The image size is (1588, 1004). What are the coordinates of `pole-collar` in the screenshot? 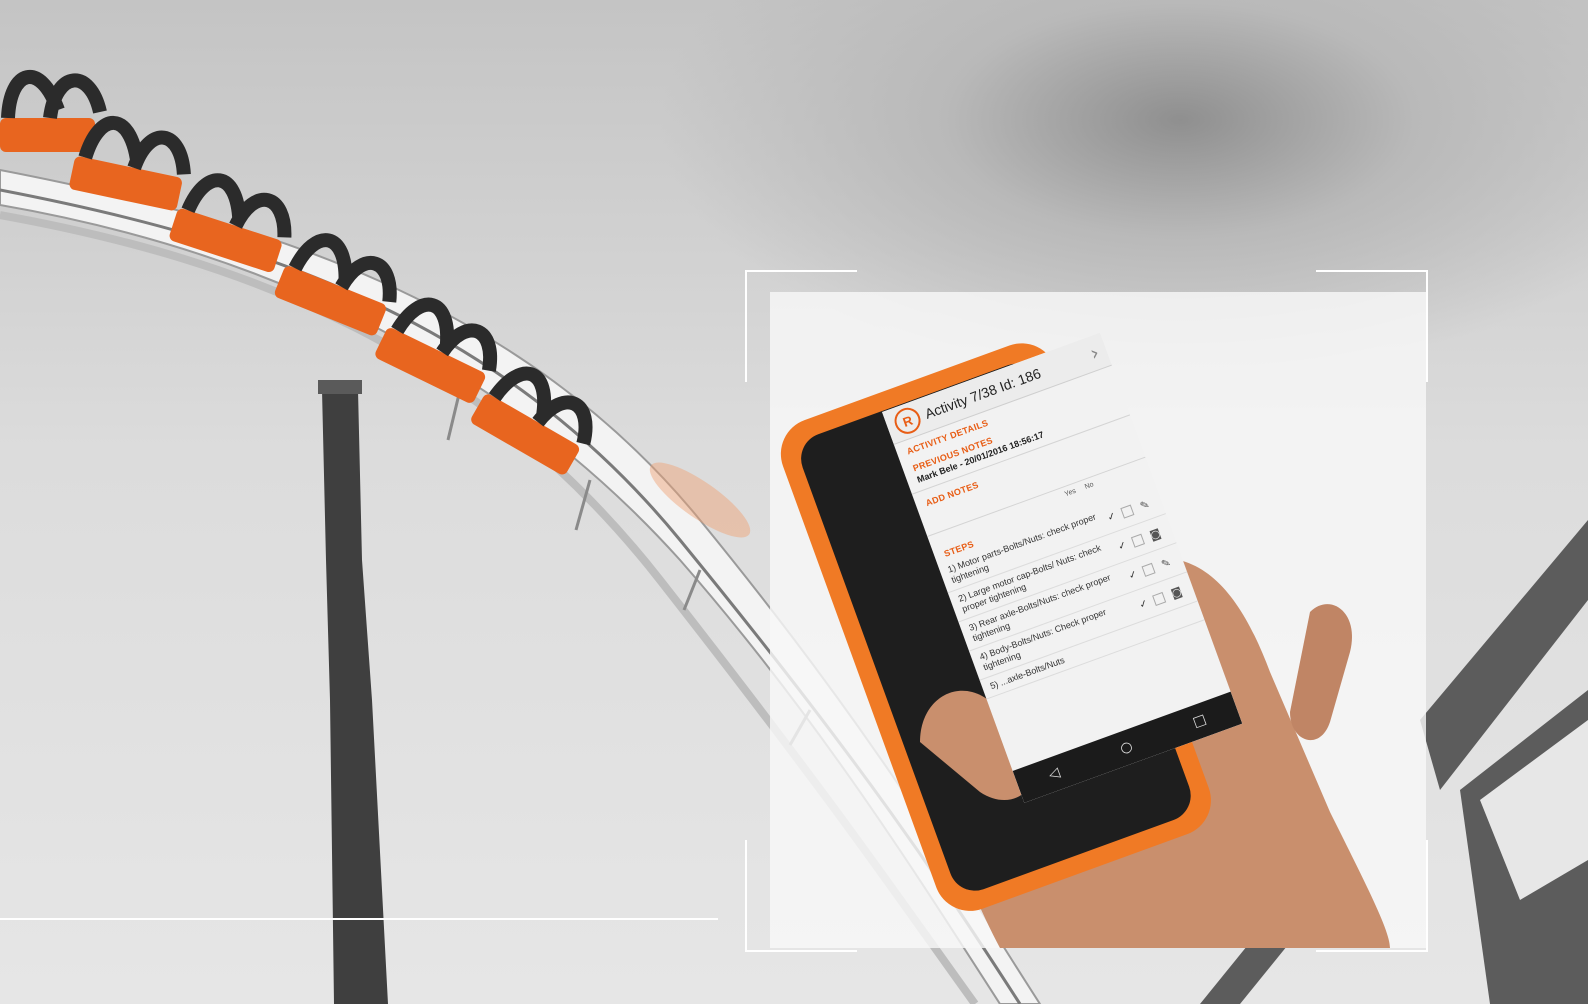 It's located at (340, 387).